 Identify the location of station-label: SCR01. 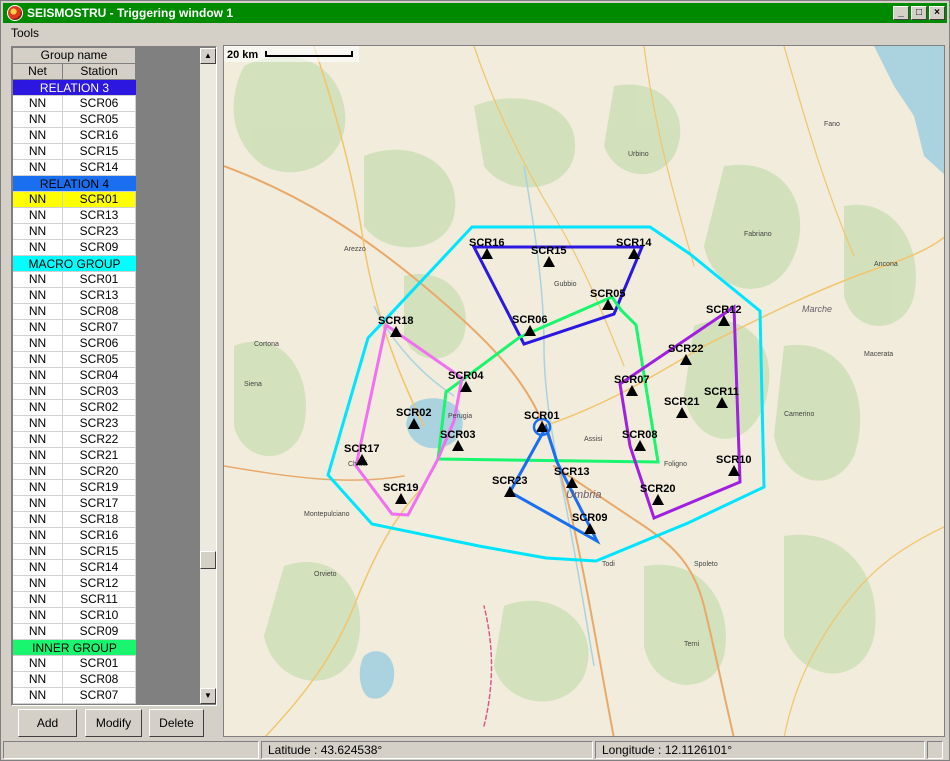
(541, 416).